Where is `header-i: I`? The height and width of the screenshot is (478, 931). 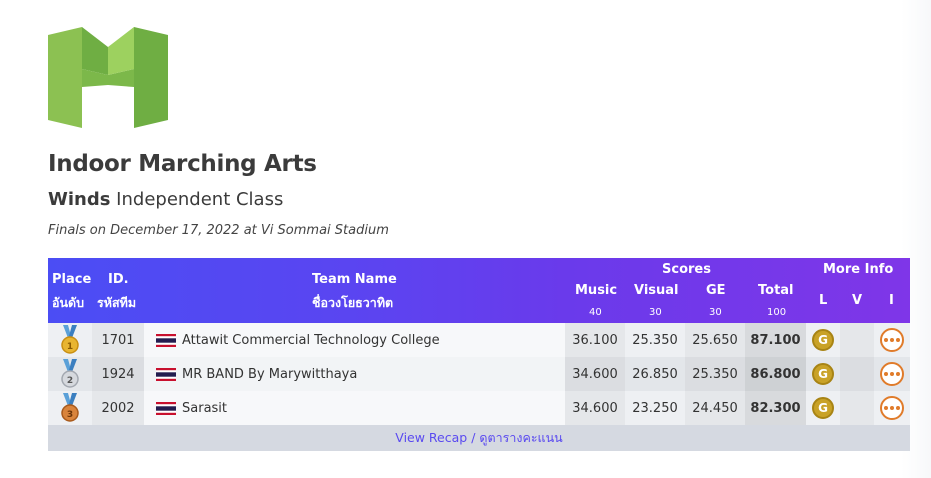 header-i: I is located at coordinates (891, 300).